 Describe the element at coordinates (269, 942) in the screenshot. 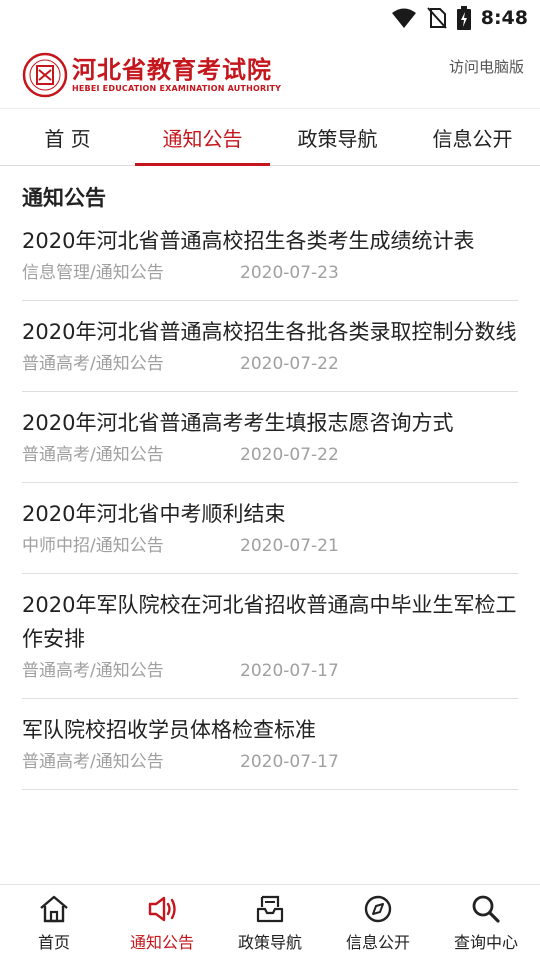

I see `bottom-nav-label: 政策导航` at that location.